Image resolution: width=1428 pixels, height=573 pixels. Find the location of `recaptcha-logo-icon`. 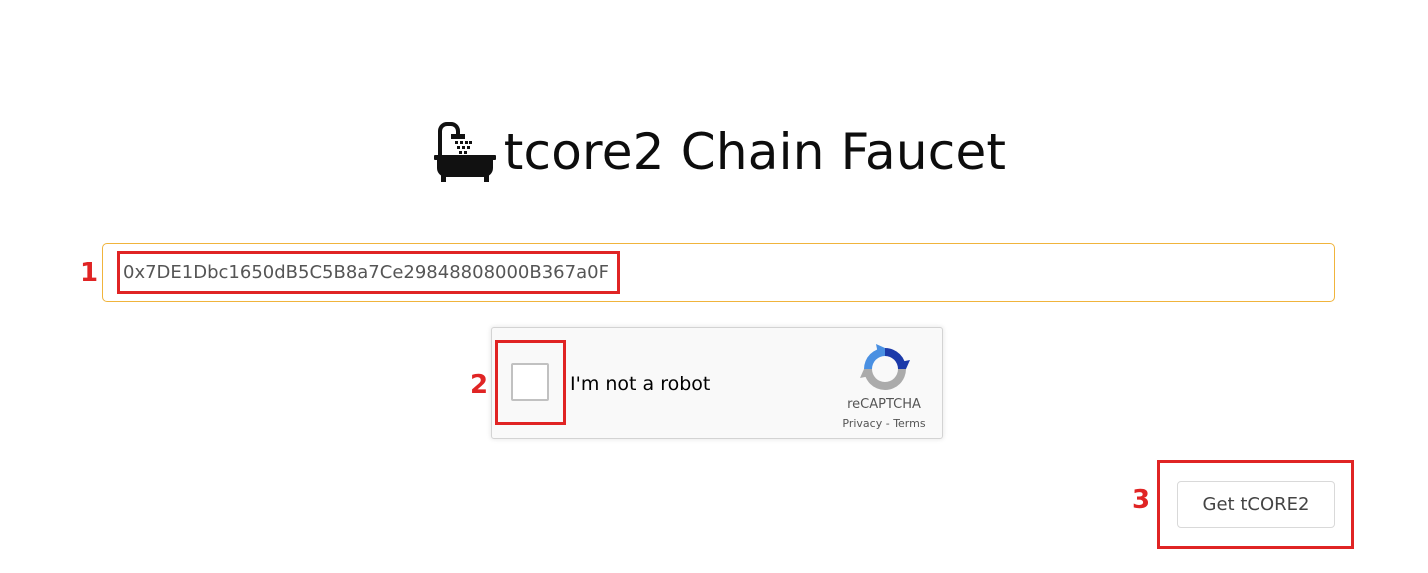

recaptcha-logo-icon is located at coordinates (885, 367).